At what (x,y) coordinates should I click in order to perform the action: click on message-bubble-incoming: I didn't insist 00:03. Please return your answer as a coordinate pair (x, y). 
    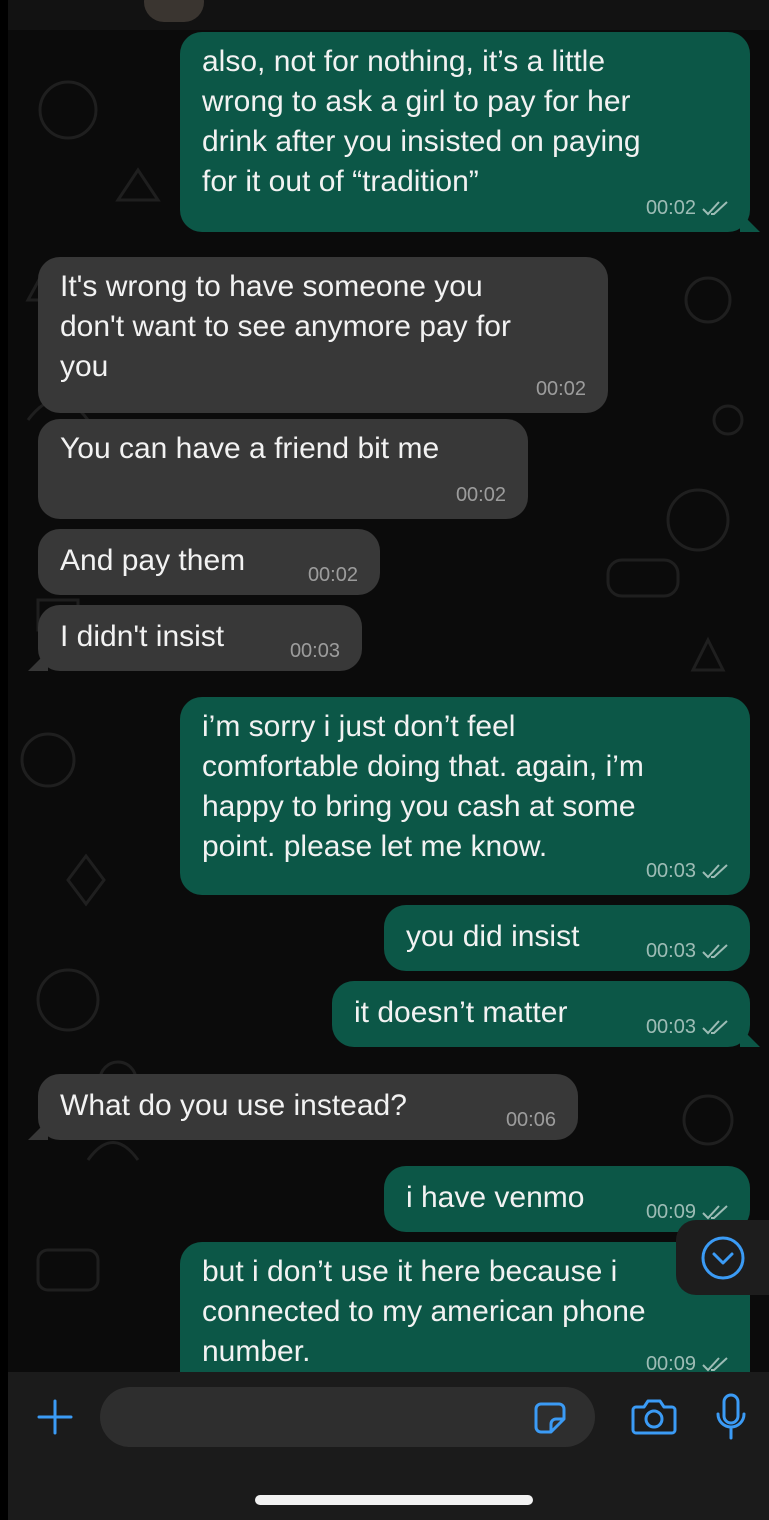
    Looking at the image, I should click on (195, 638).